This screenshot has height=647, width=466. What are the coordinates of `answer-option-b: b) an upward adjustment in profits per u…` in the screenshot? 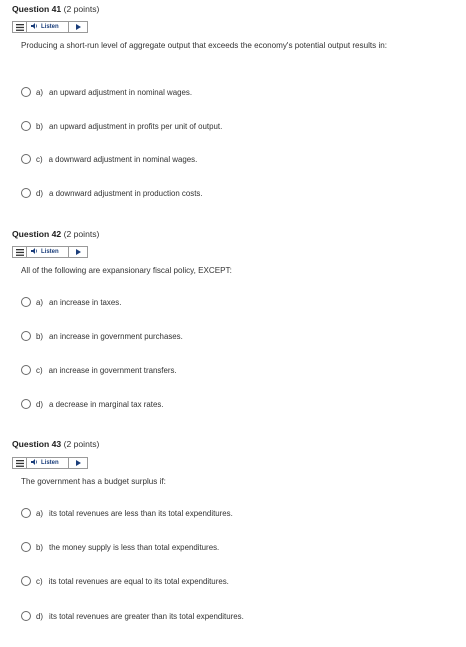 It's located at (121, 126).